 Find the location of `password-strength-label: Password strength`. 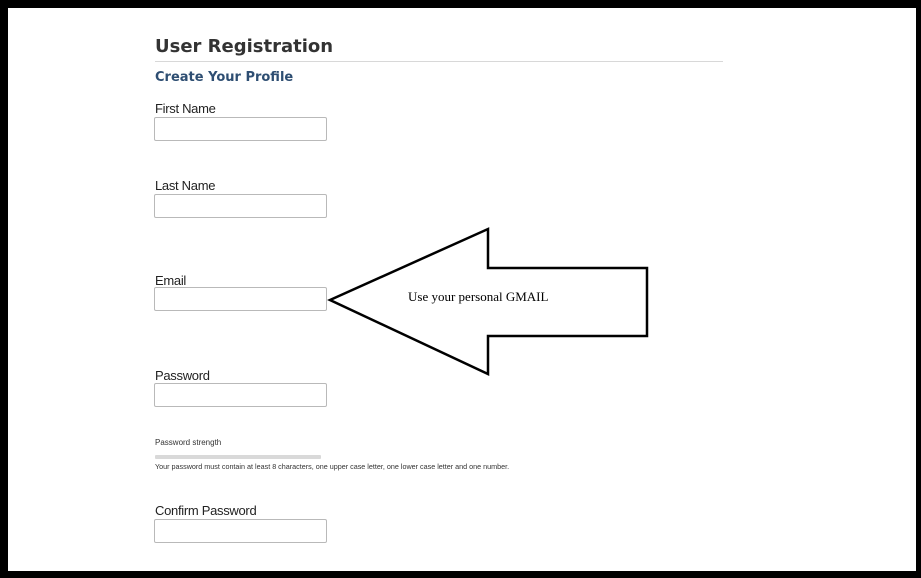

password-strength-label: Password strength is located at coordinates (188, 442).